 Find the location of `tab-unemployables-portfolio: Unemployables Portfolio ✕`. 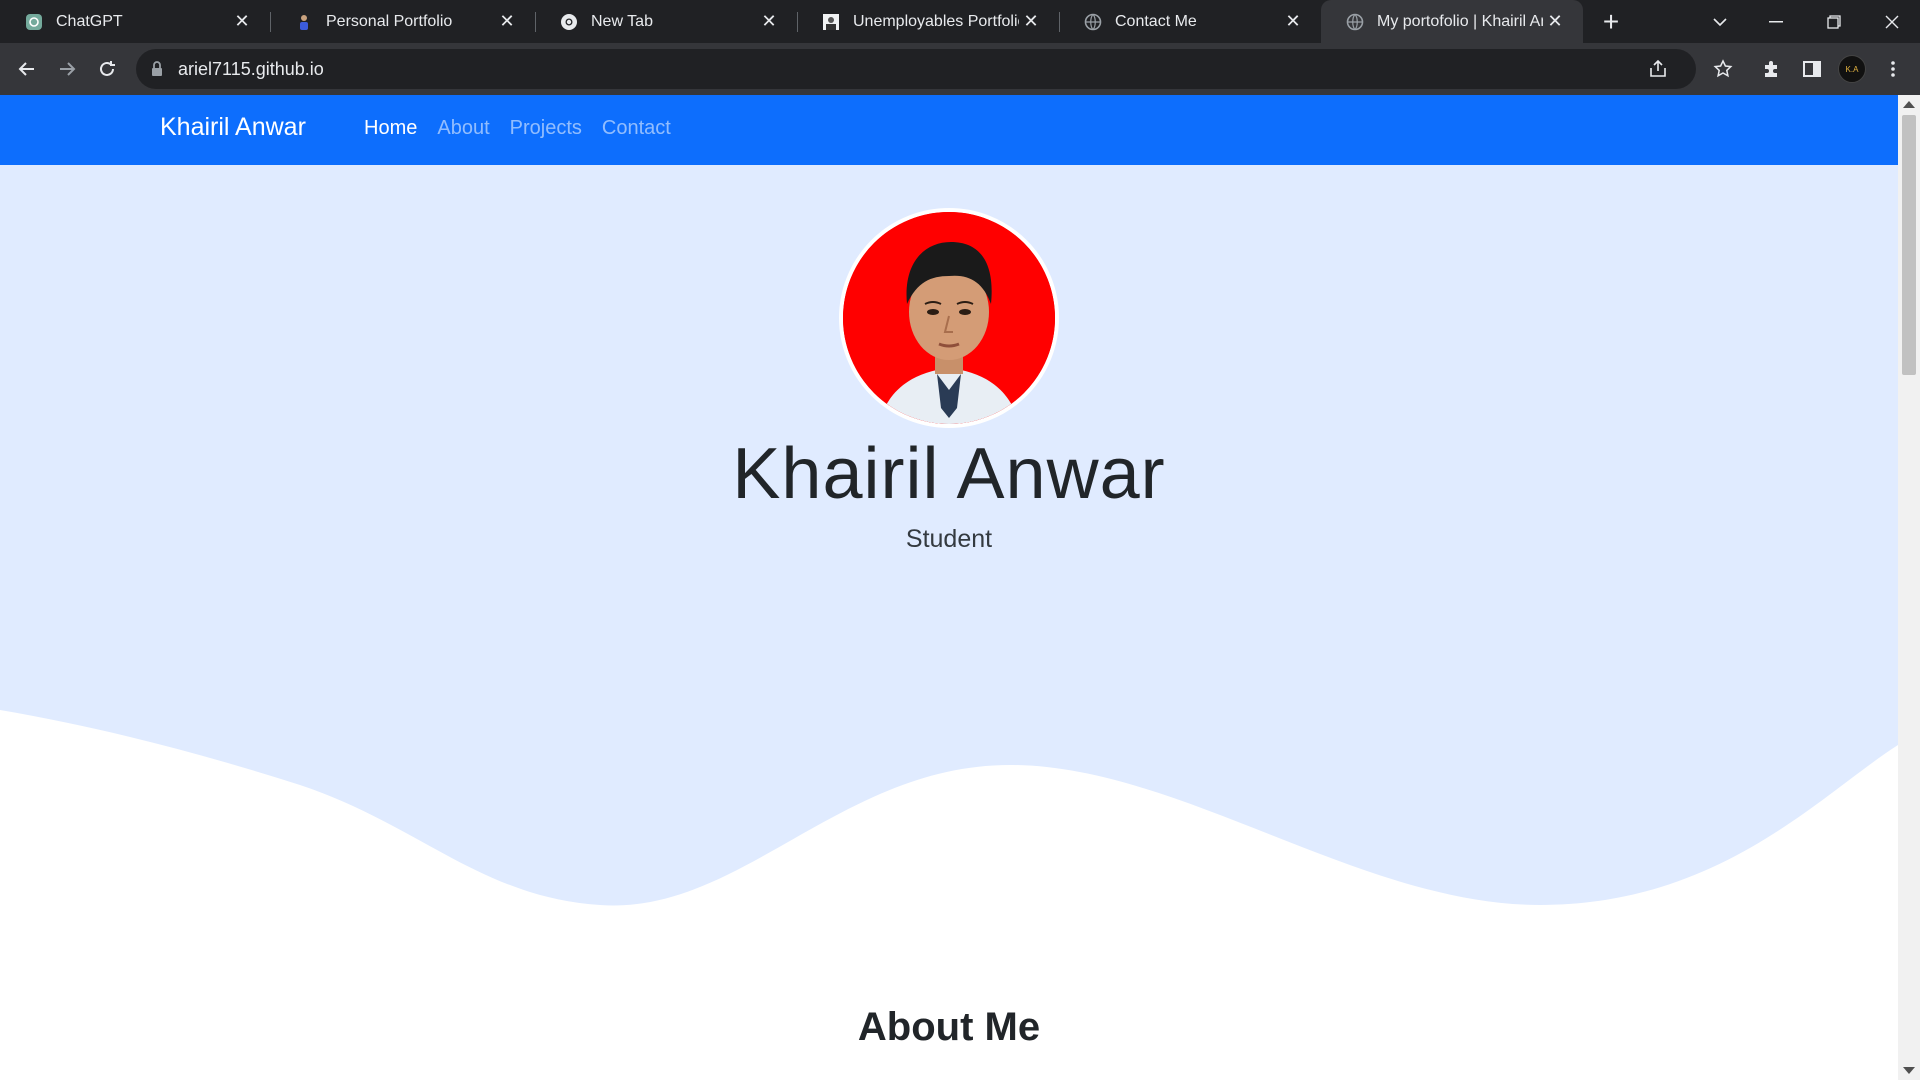

tab-unemployables-portfolio: Unemployables Portfolio ✕ is located at coordinates (928, 21).